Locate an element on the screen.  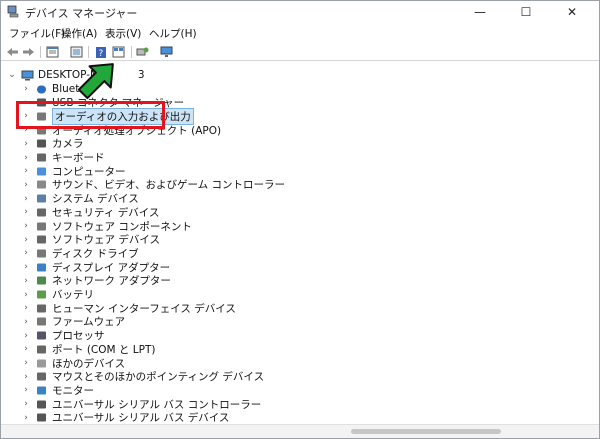
tree-item: › ポート (COM と LPT) is located at coordinates (88, 349).